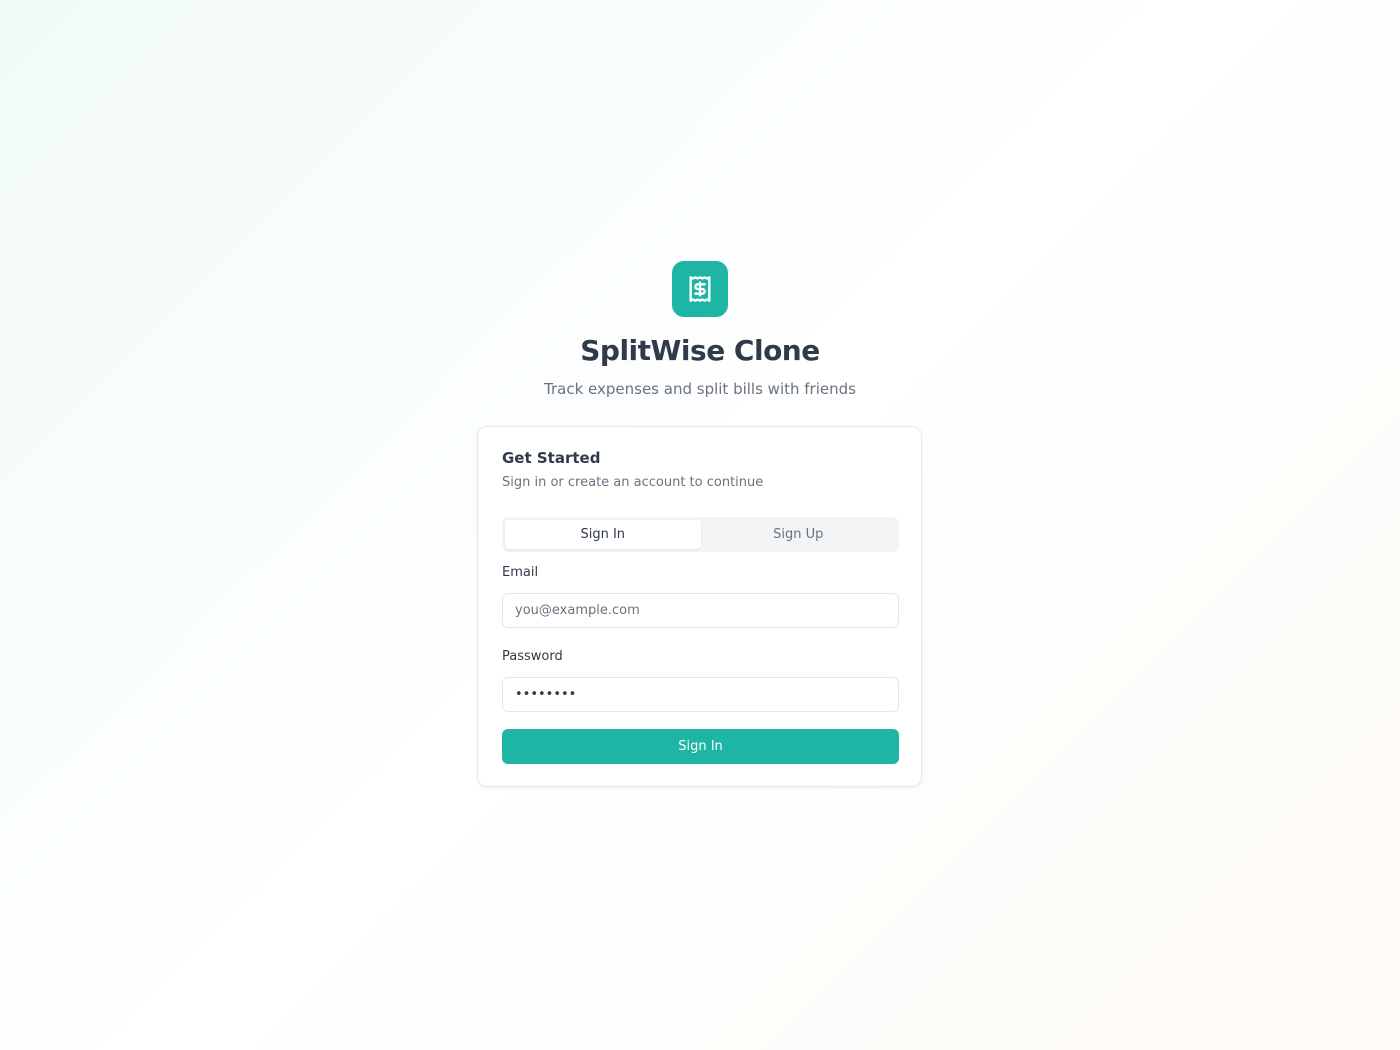 The image size is (1400, 1050). Describe the element at coordinates (700, 746) in the screenshot. I see `sign-in-button: Sign In` at that location.